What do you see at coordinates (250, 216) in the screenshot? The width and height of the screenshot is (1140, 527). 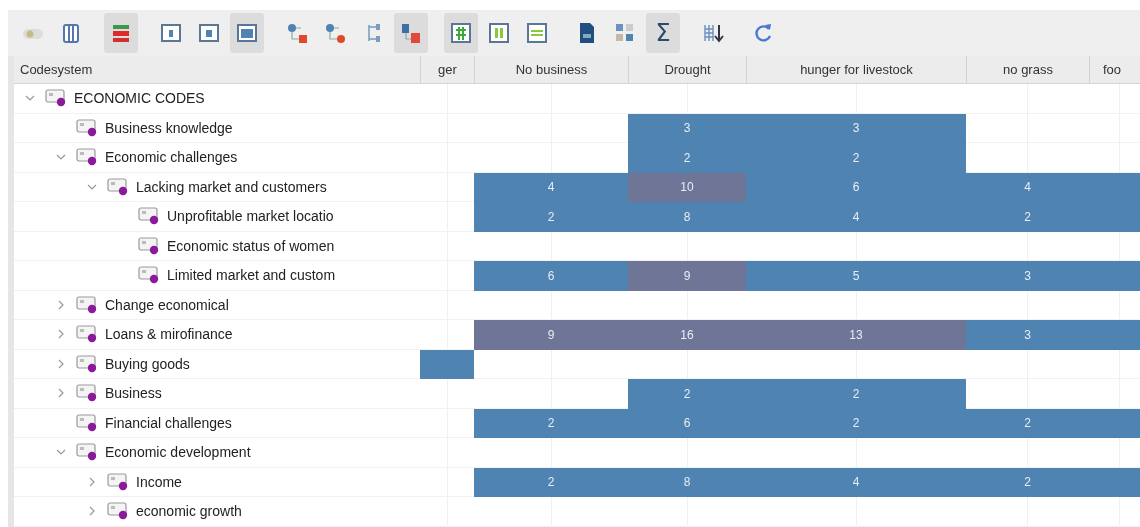 I see `tree-item-label: Unprofitable market locatio` at bounding box center [250, 216].